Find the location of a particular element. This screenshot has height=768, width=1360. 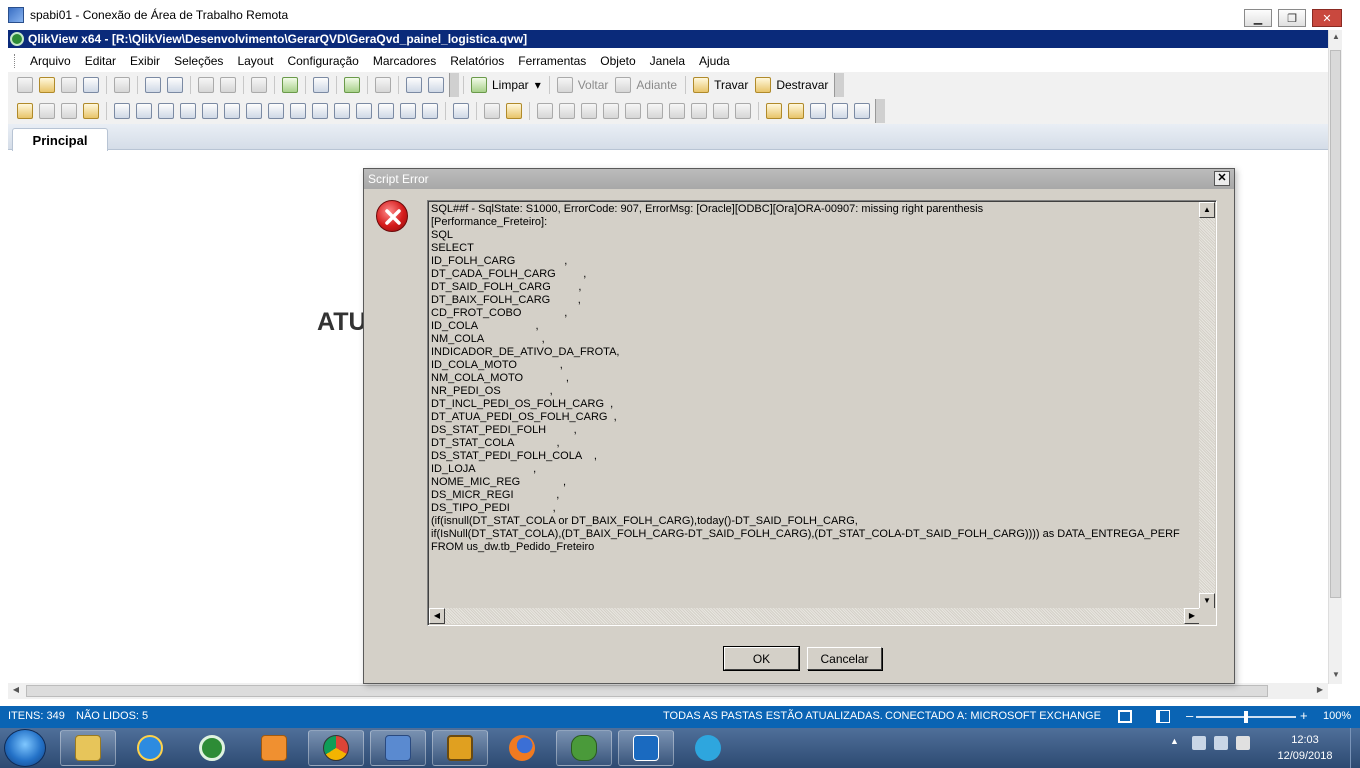

network-icon is located at coordinates (1199, 743).